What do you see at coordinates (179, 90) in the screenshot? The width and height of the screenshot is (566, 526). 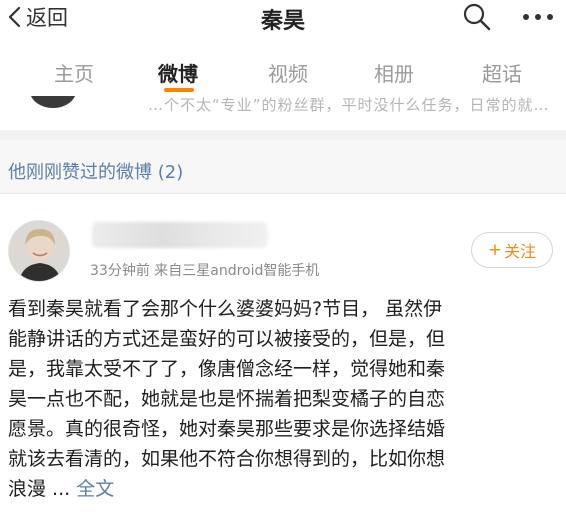 I see `active-tab-indicator` at bounding box center [179, 90].